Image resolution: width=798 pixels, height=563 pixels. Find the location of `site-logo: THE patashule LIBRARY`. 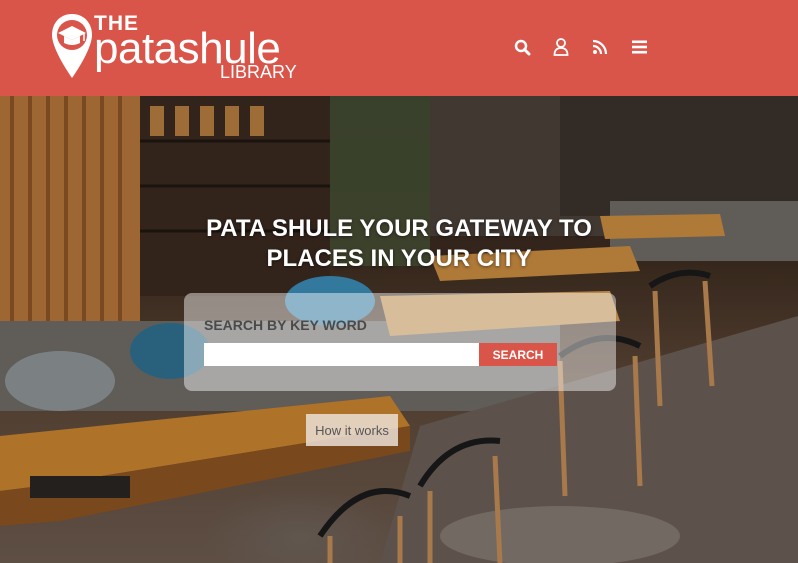

site-logo: THE patashule LIBRARY is located at coordinates (180, 46).